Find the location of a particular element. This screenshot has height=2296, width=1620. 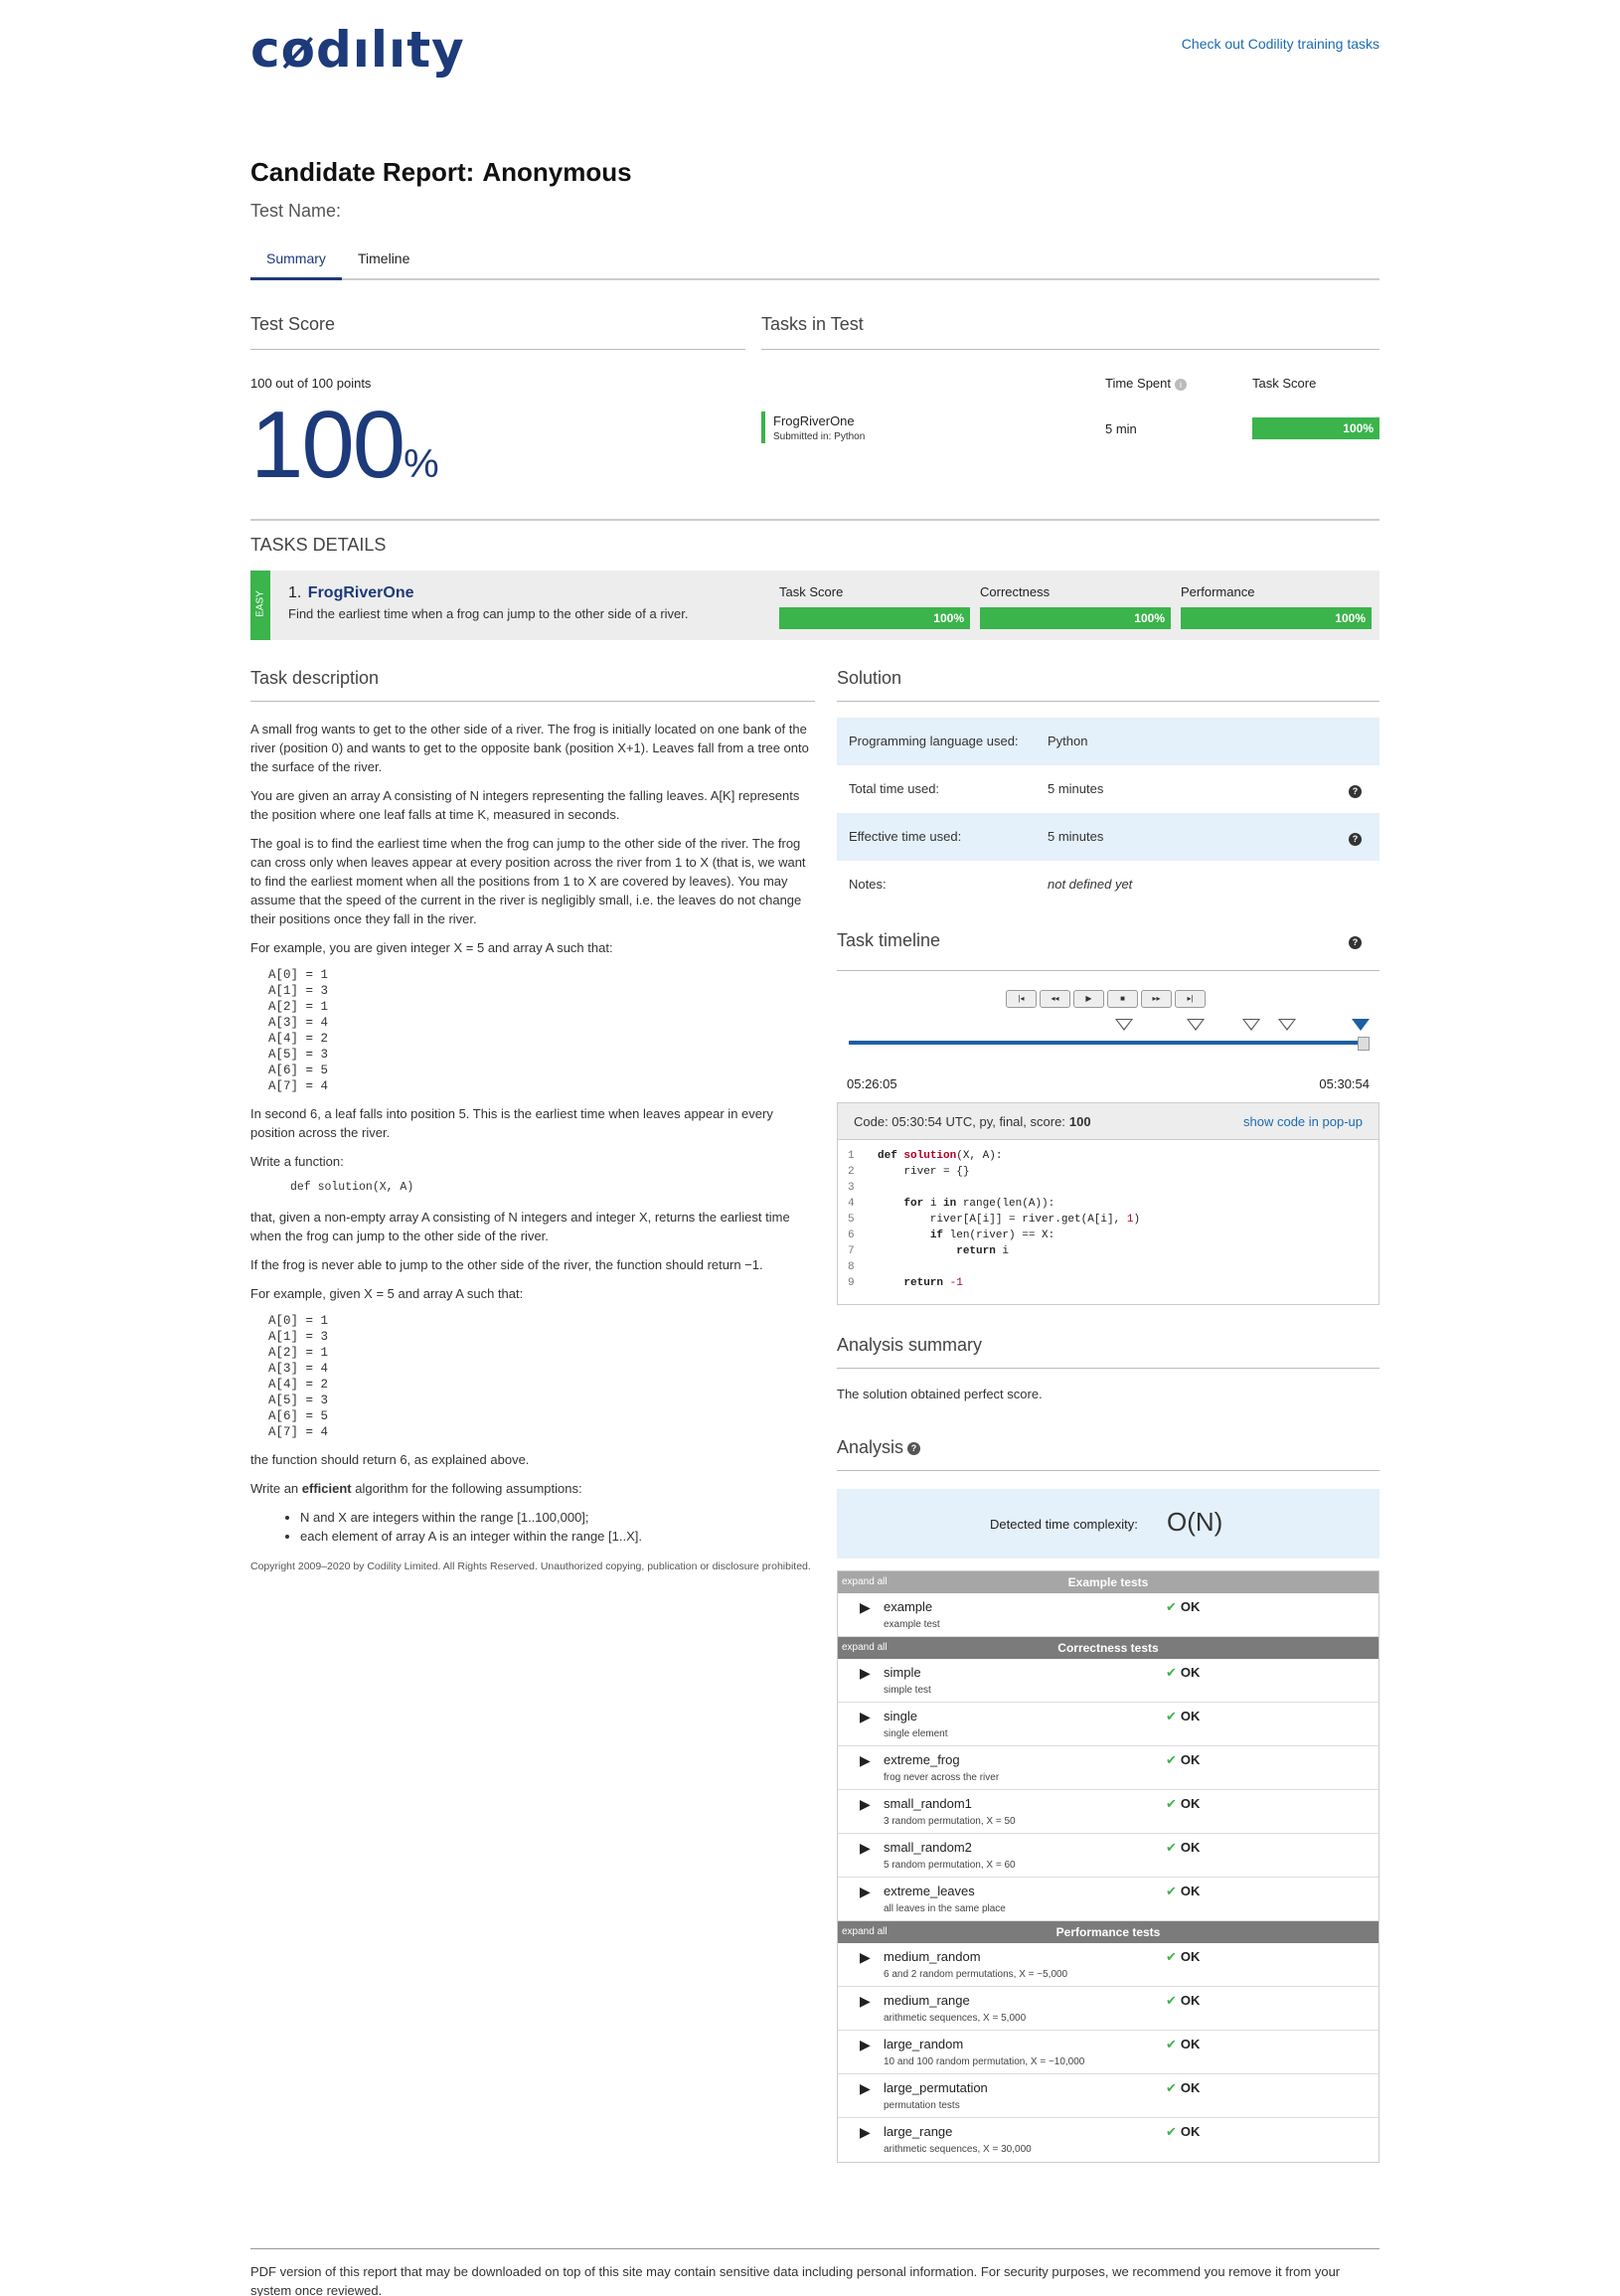

row-key: Programming language used: is located at coordinates (934, 741).